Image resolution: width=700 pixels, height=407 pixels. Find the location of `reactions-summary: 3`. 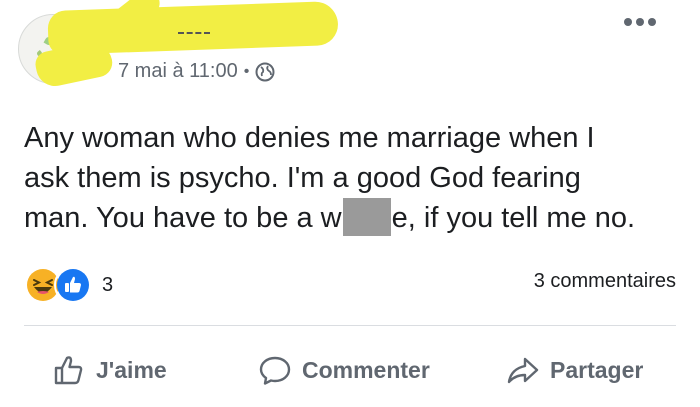

reactions-summary: 3 is located at coordinates (68, 285).